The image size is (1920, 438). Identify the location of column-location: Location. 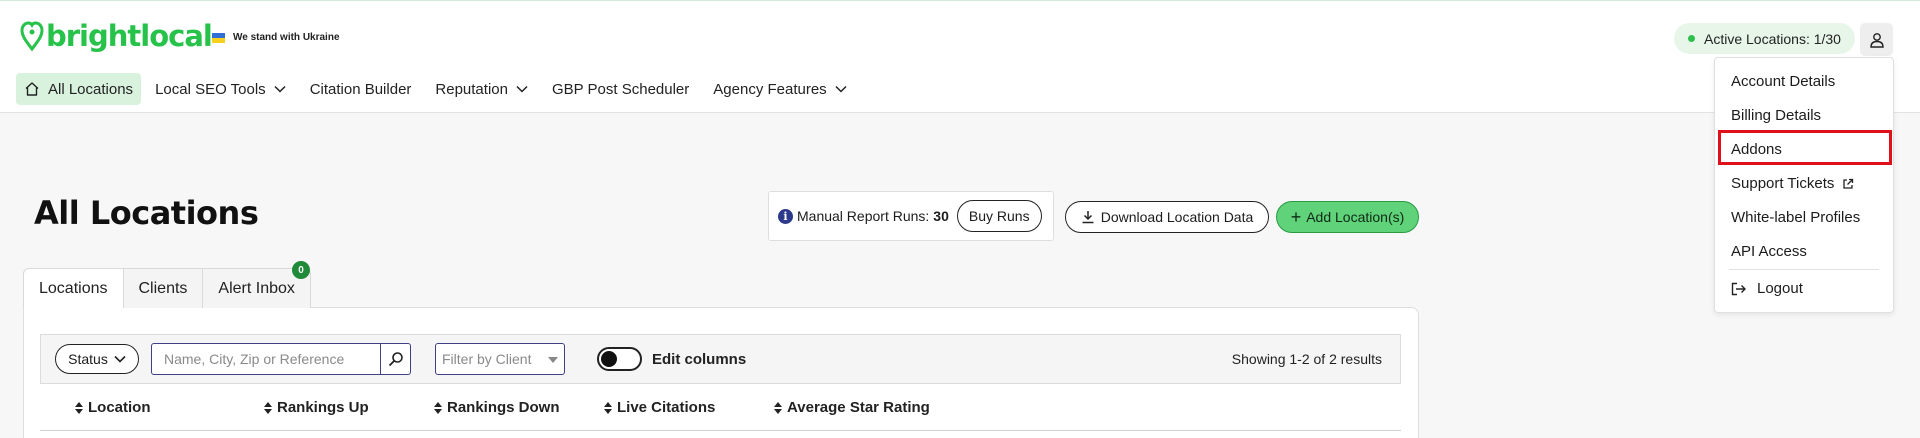
(112, 407).